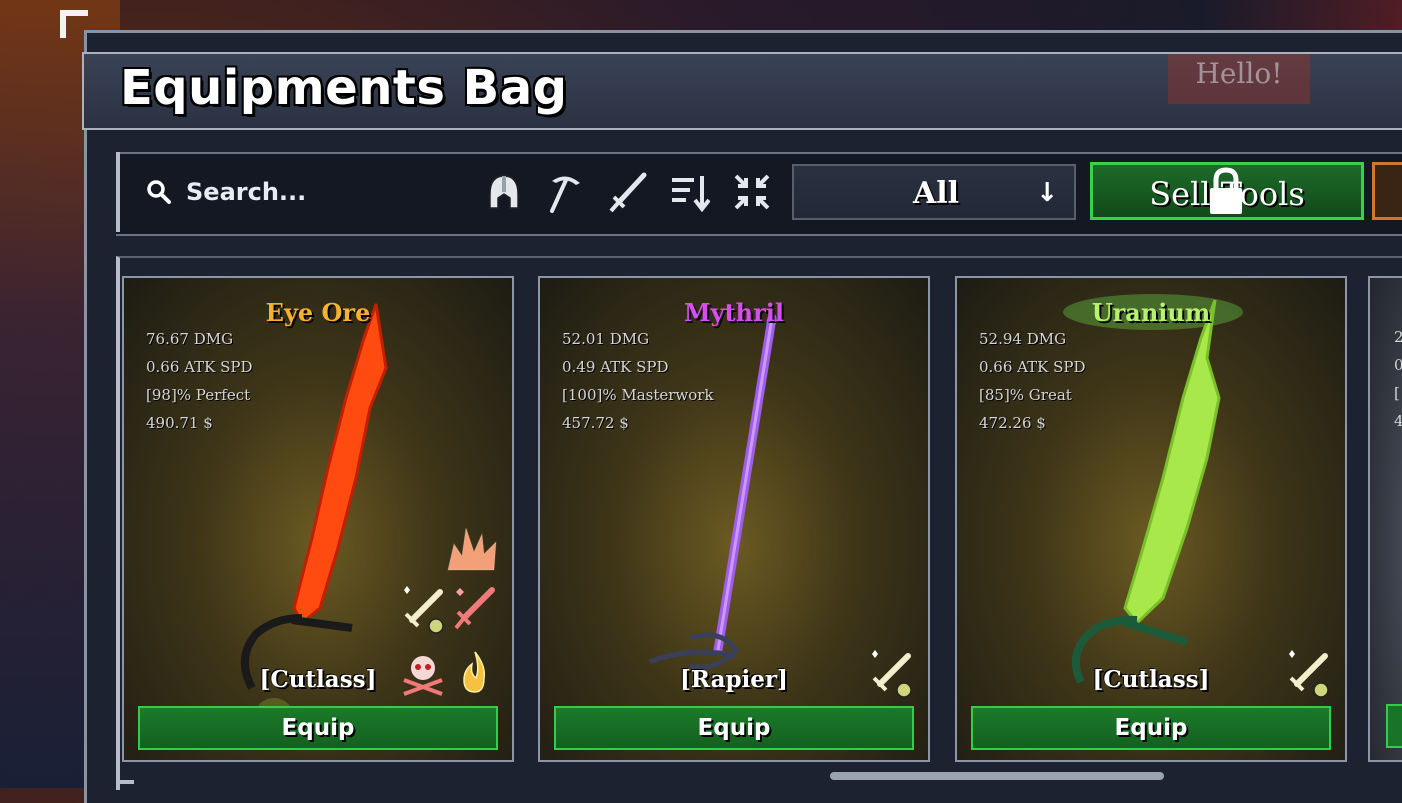 The height and width of the screenshot is (803, 1402). Describe the element at coordinates (595, 423) in the screenshot. I see `card-price: 457.72 $` at that location.